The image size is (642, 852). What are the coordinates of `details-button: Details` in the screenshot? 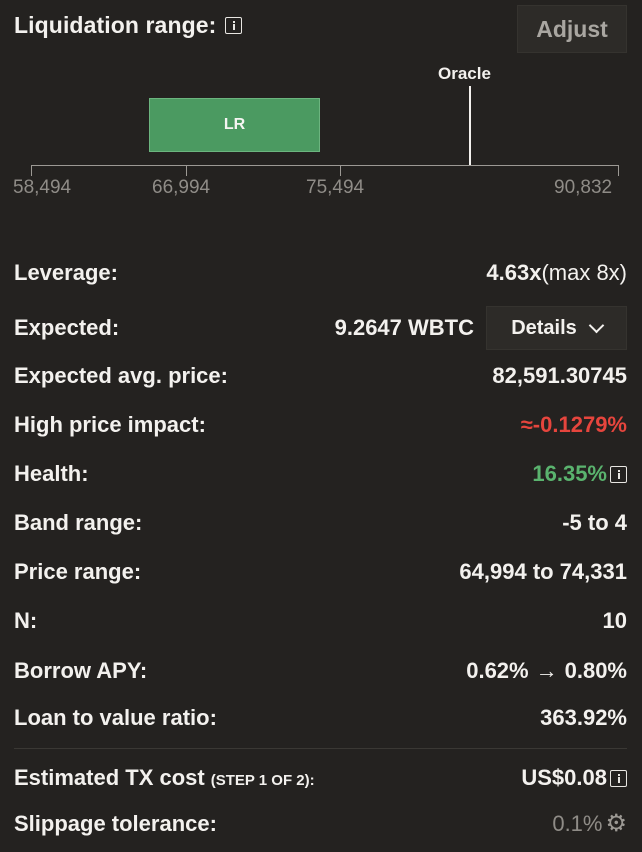 It's located at (556, 328).